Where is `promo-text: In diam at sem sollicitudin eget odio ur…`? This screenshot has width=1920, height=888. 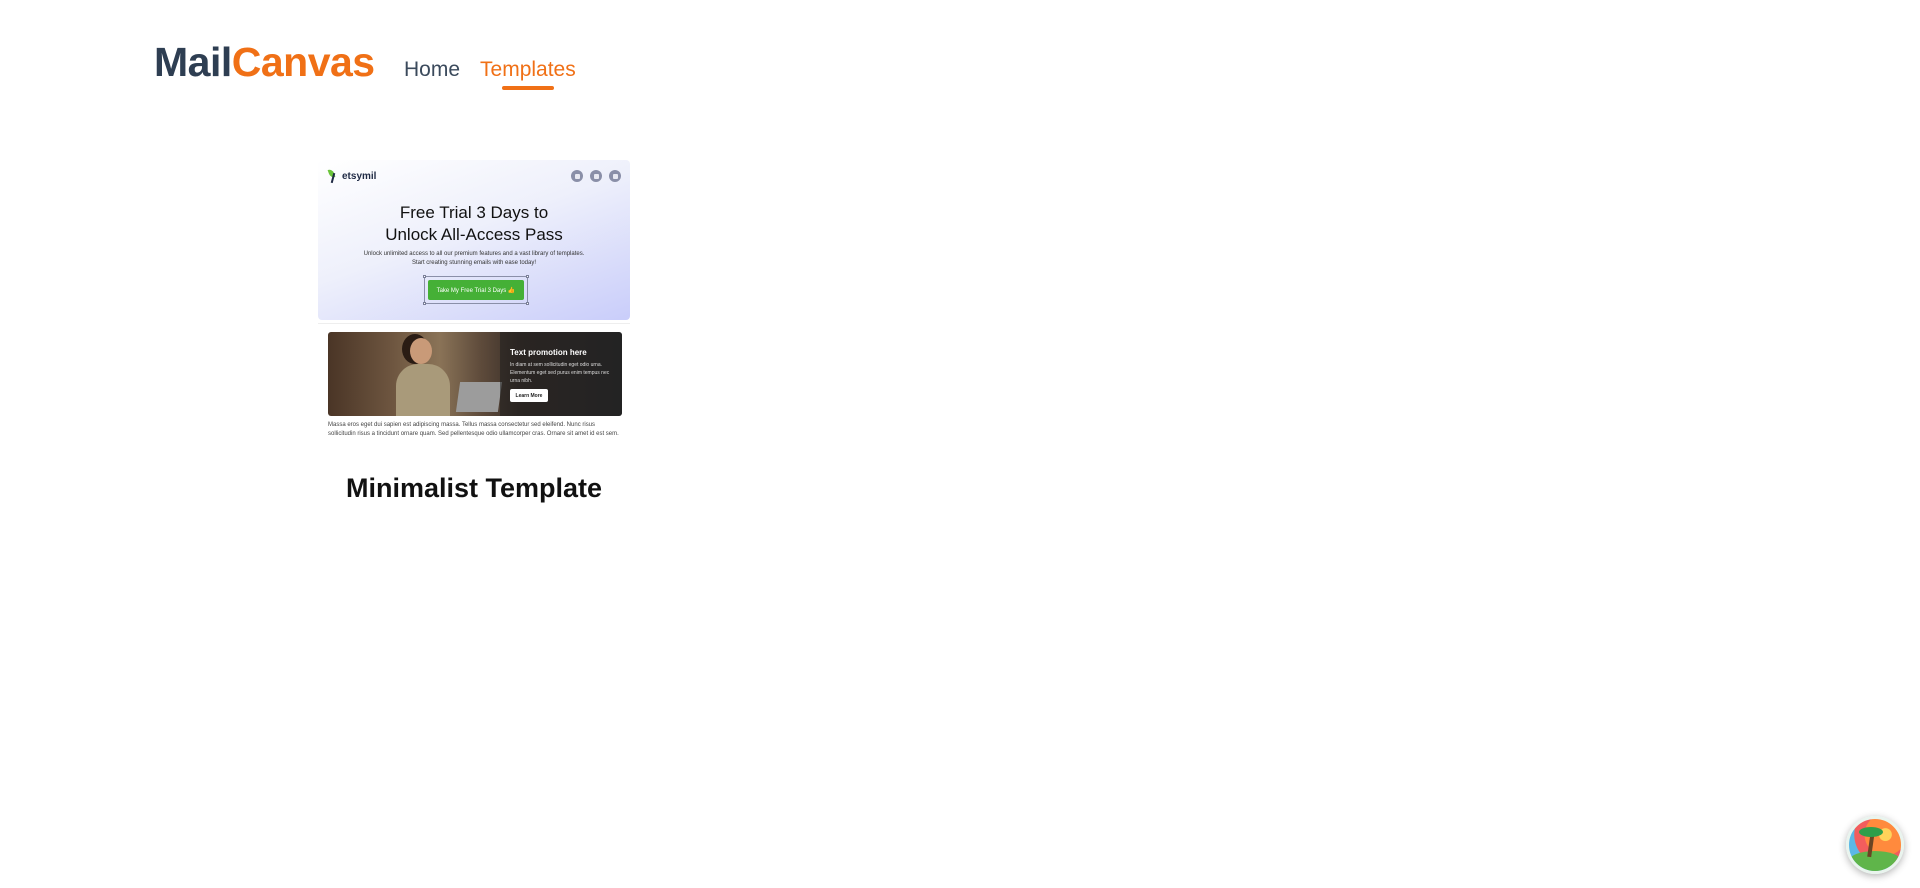
promo-text: In diam at sem sollicitudin eget odio ur… is located at coordinates (560, 373).